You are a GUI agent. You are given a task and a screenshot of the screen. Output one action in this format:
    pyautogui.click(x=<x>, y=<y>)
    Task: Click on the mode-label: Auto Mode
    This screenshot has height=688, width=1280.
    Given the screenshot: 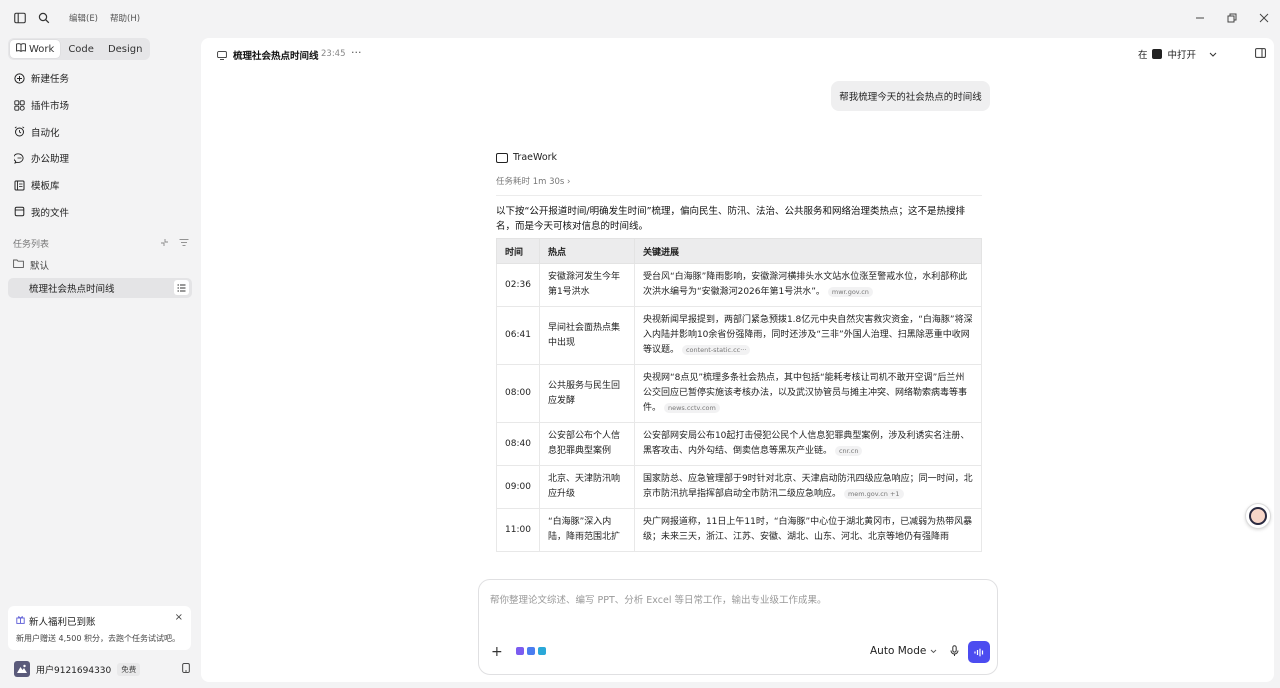 What is the action you would take?
    pyautogui.click(x=898, y=651)
    